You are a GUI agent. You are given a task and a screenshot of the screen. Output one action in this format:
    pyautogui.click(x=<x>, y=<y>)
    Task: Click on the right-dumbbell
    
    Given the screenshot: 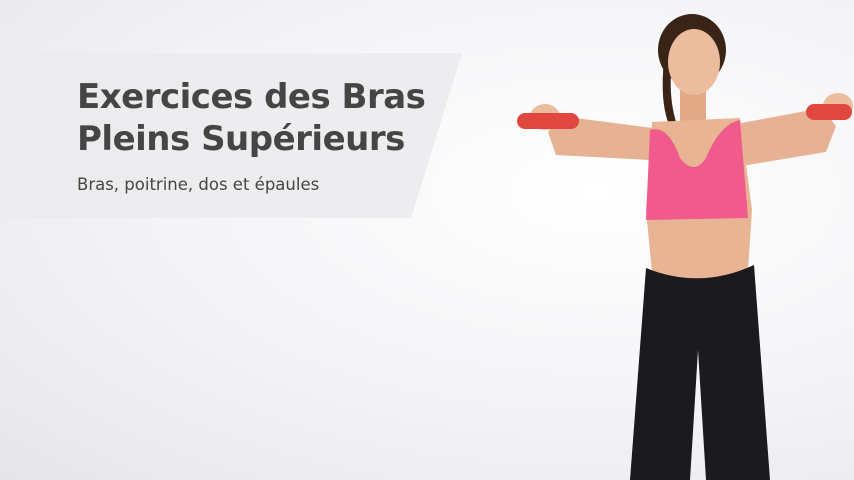 What is the action you would take?
    pyautogui.click(x=829, y=112)
    